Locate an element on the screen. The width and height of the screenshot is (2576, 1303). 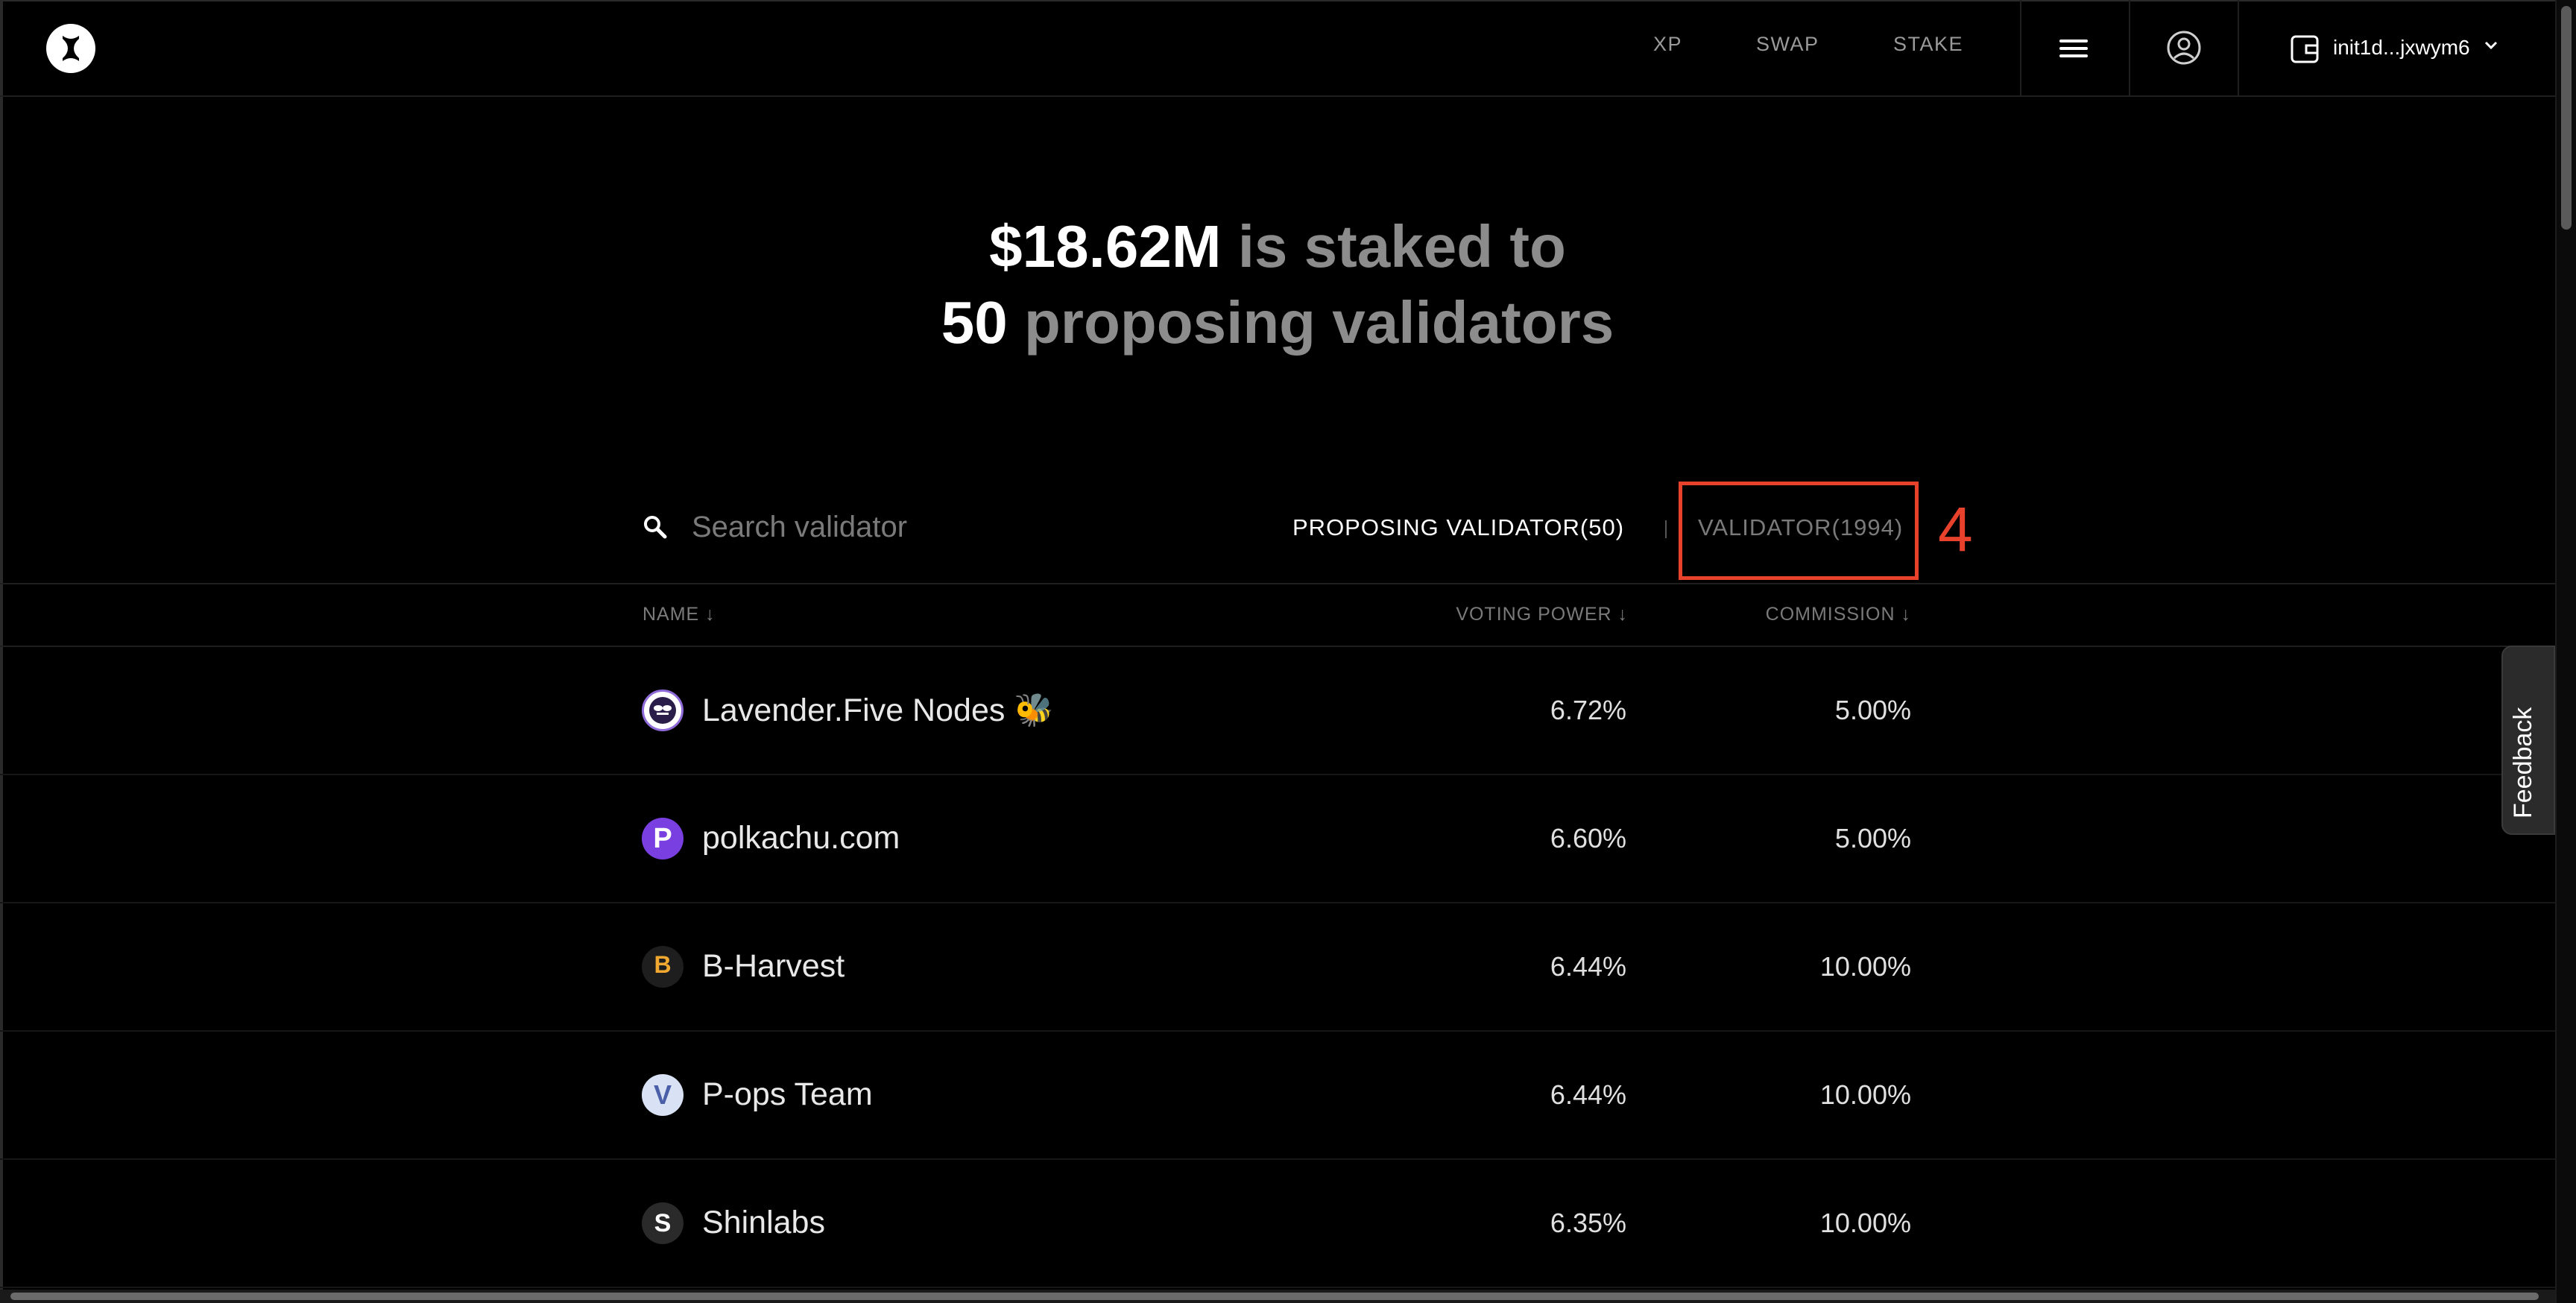
polkachu-logo-icon: P is located at coordinates (663, 838).